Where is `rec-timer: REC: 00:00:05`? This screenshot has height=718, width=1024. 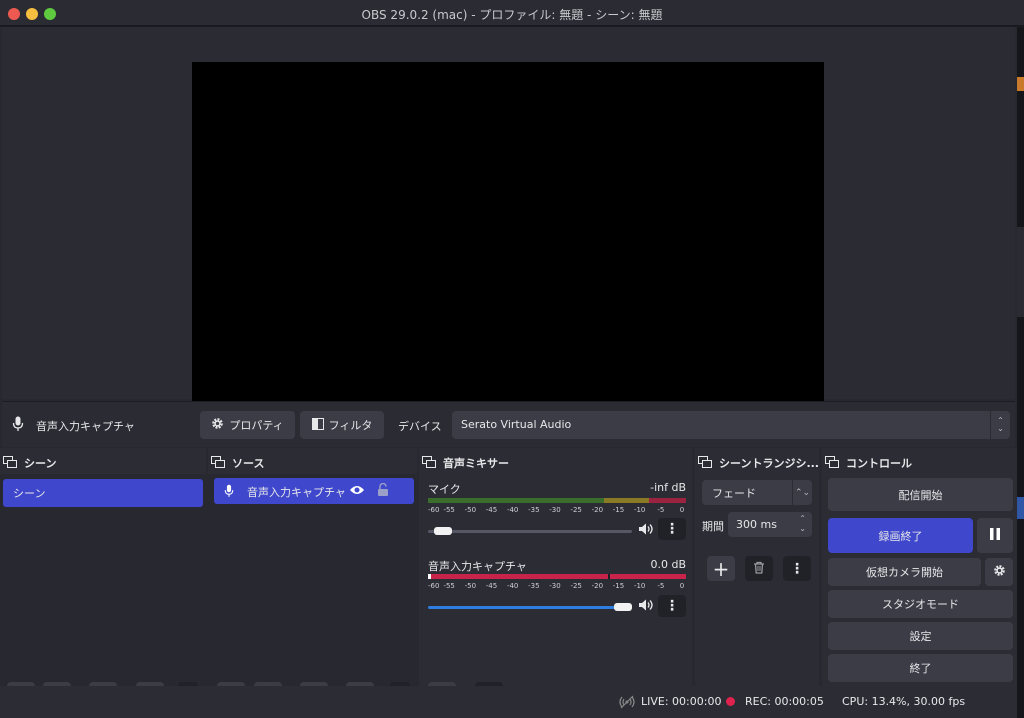
rec-timer: REC: 00:00:05 is located at coordinates (784, 701).